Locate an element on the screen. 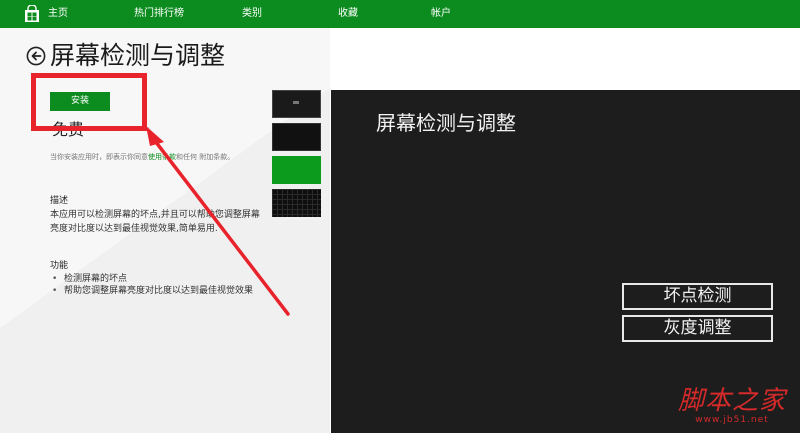  thumbnail-mini-mark is located at coordinates (296, 102).